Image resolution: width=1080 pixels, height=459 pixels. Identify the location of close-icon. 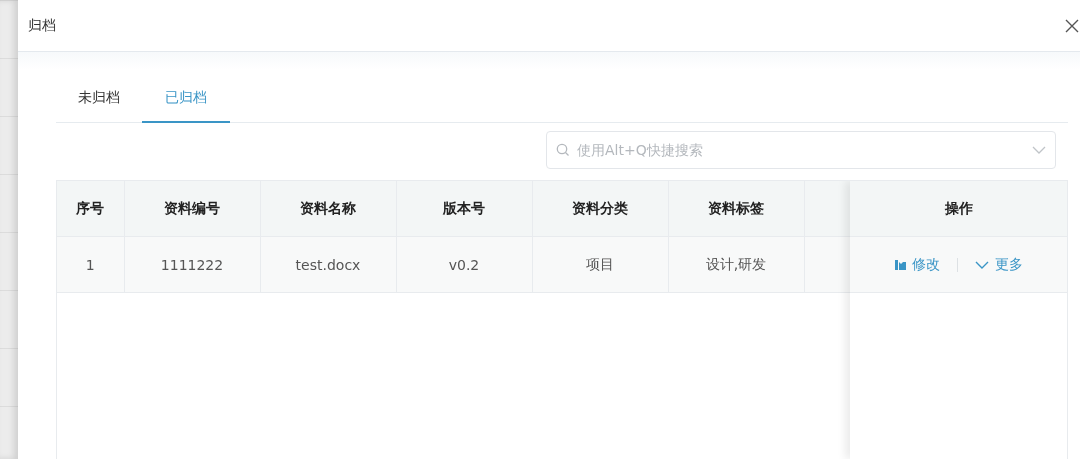
(1072, 25).